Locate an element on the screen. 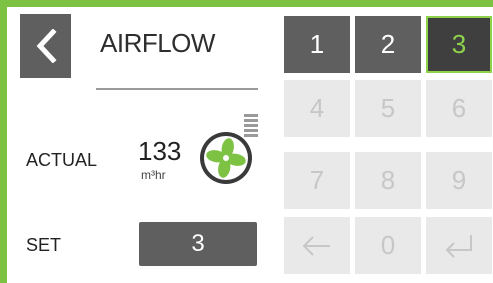 Image resolution: width=493 pixels, height=283 pixels. actual-value: 133 is located at coordinates (160, 151).